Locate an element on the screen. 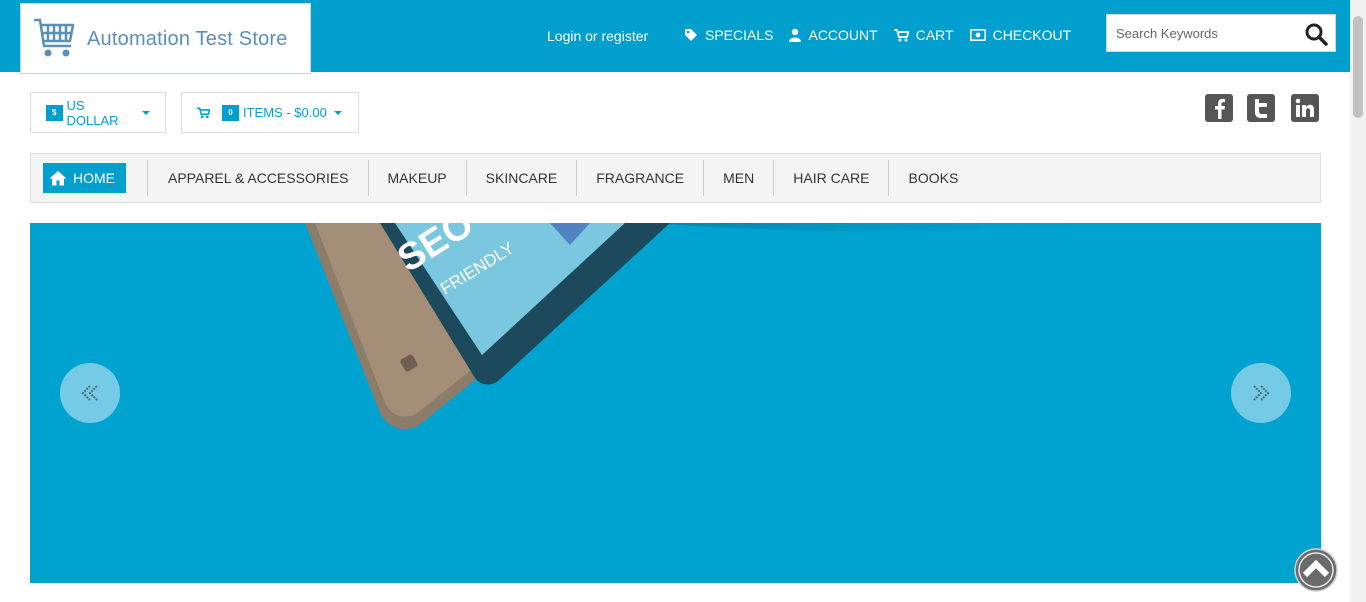 Image resolution: width=1366 pixels, height=602 pixels. cart-count-badge: 0 is located at coordinates (230, 112).